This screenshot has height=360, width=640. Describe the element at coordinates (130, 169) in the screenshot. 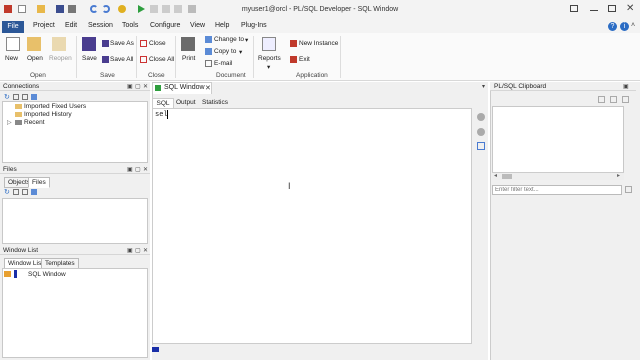

I see `files-pin-icon: ▣` at that location.